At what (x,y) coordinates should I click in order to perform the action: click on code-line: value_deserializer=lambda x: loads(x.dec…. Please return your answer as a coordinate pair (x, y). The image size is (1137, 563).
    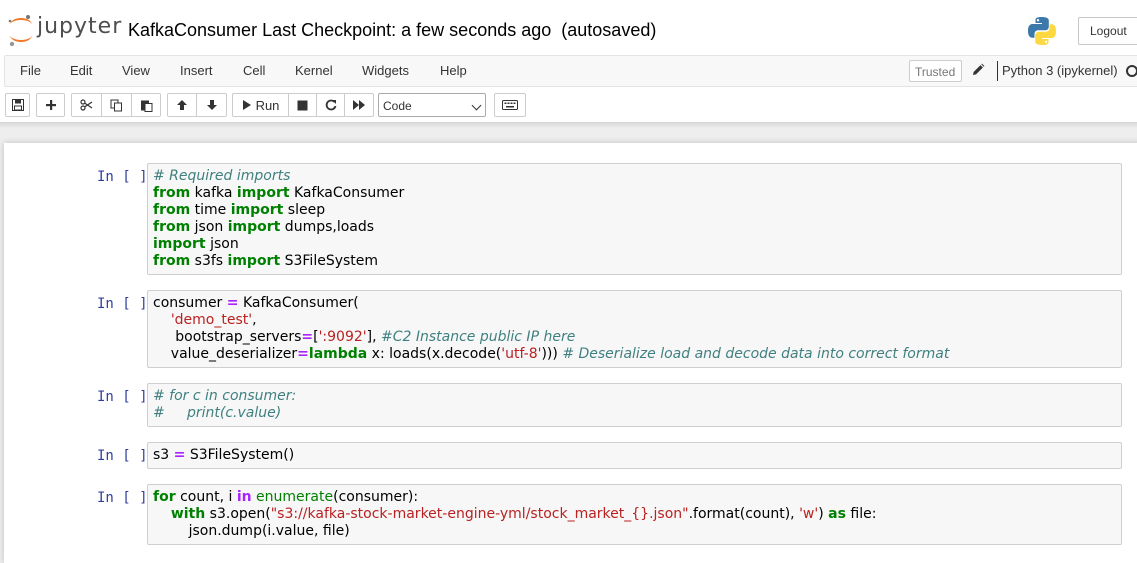
    Looking at the image, I should click on (634, 354).